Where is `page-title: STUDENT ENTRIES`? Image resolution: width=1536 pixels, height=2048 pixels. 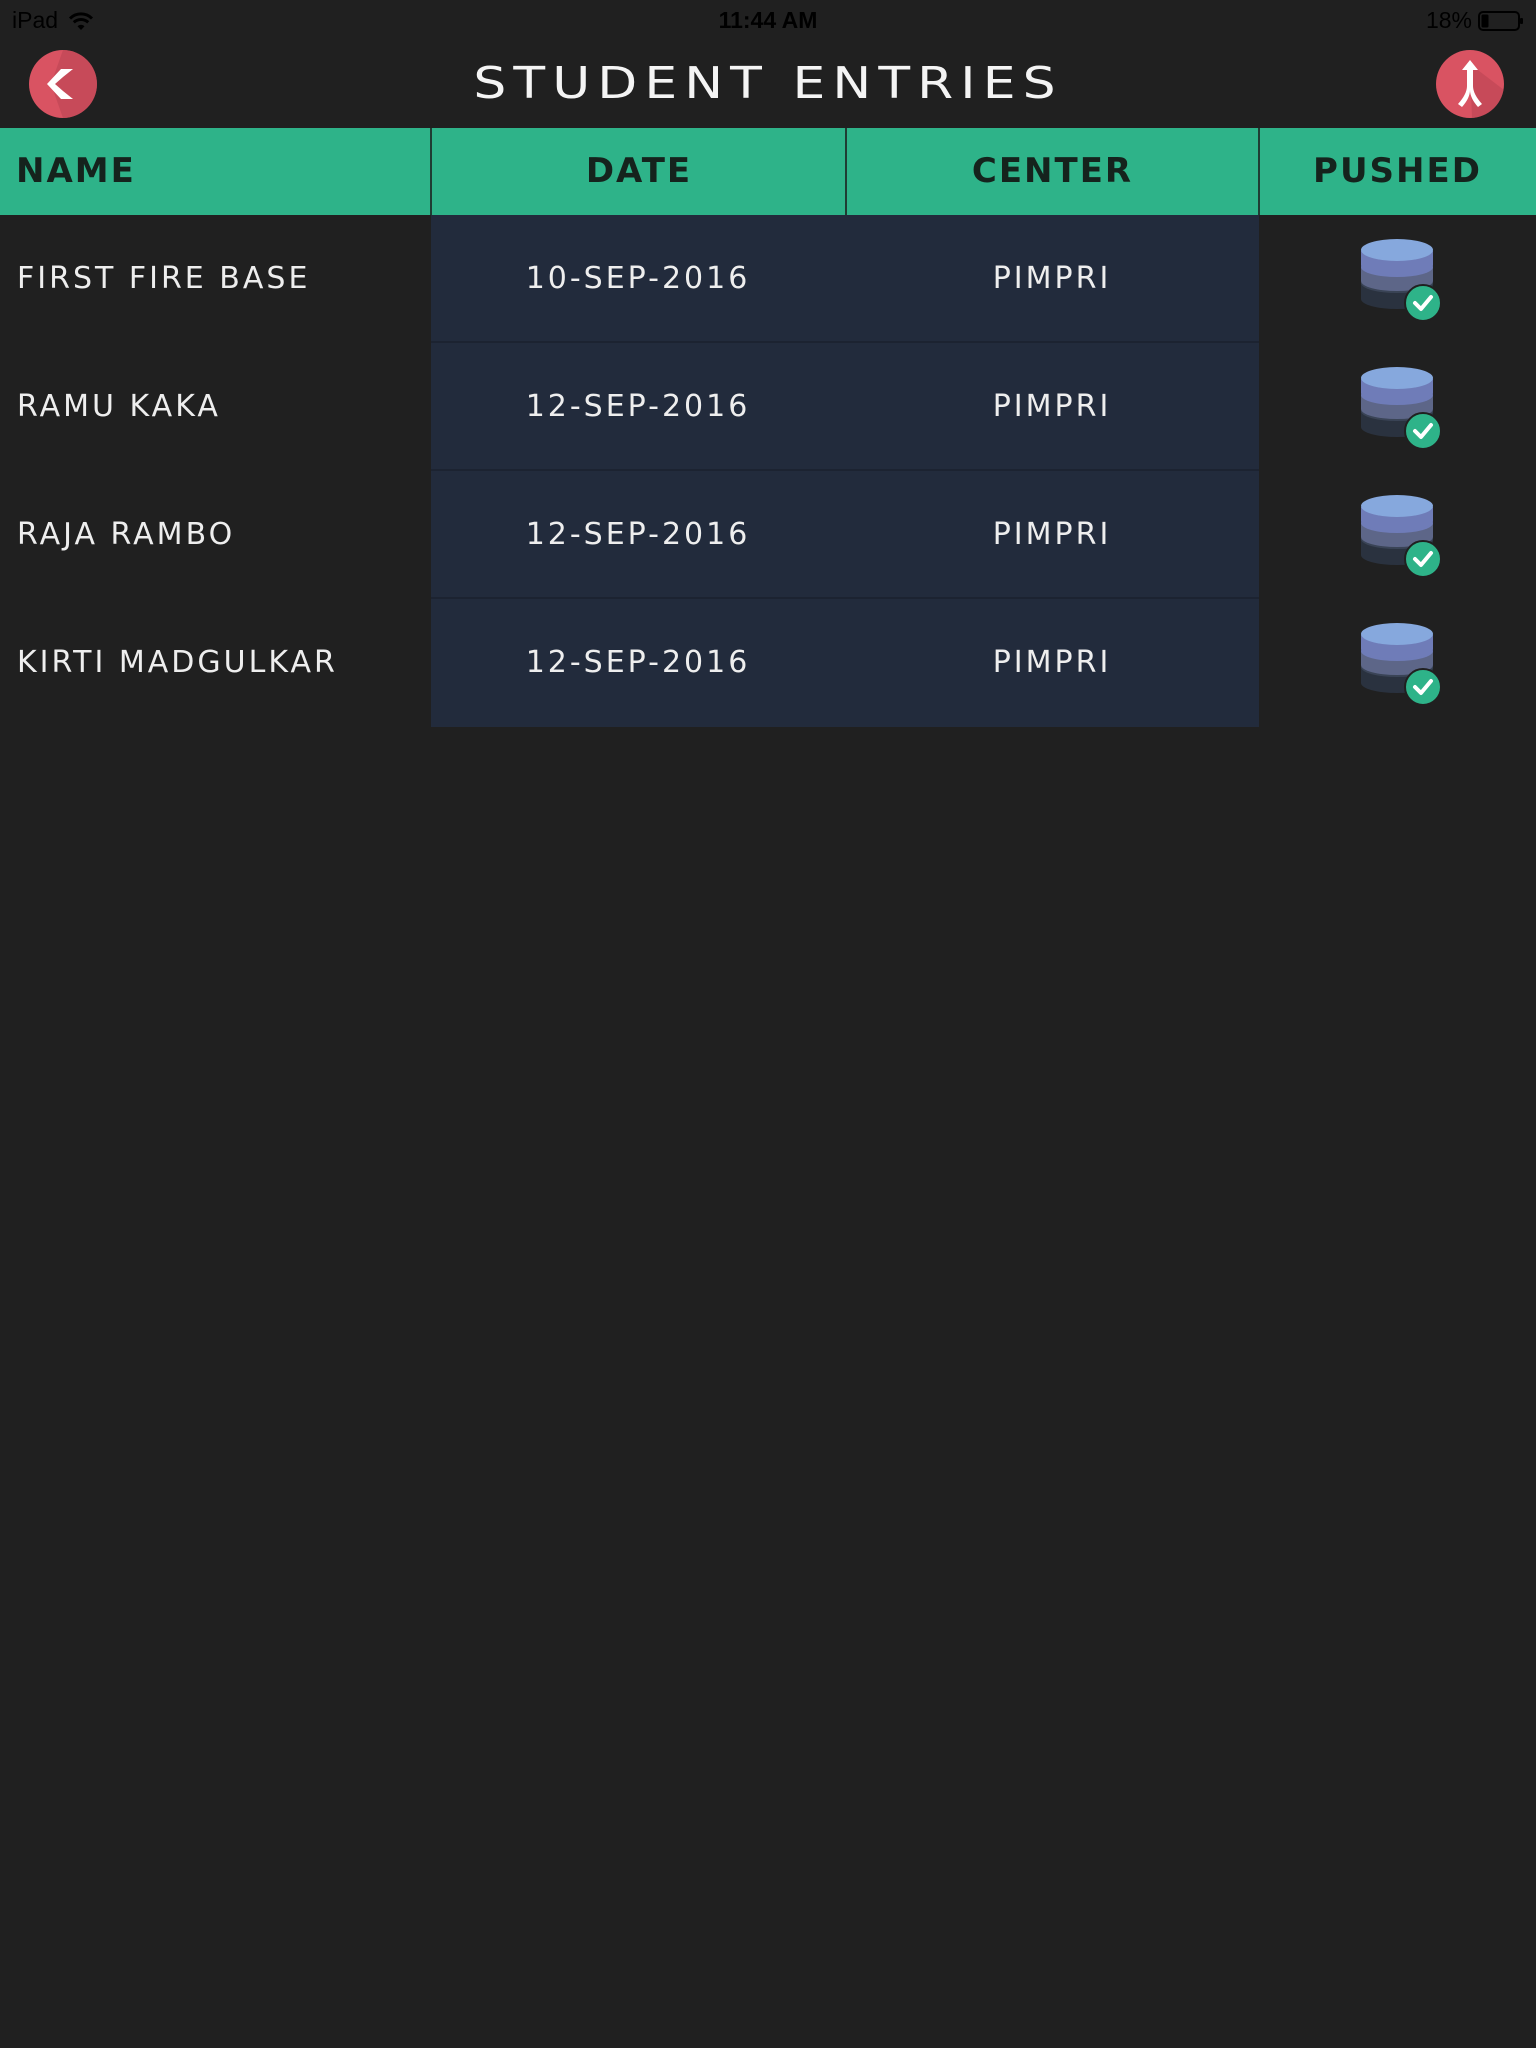
page-title: STUDENT ENTRIES is located at coordinates (768, 83).